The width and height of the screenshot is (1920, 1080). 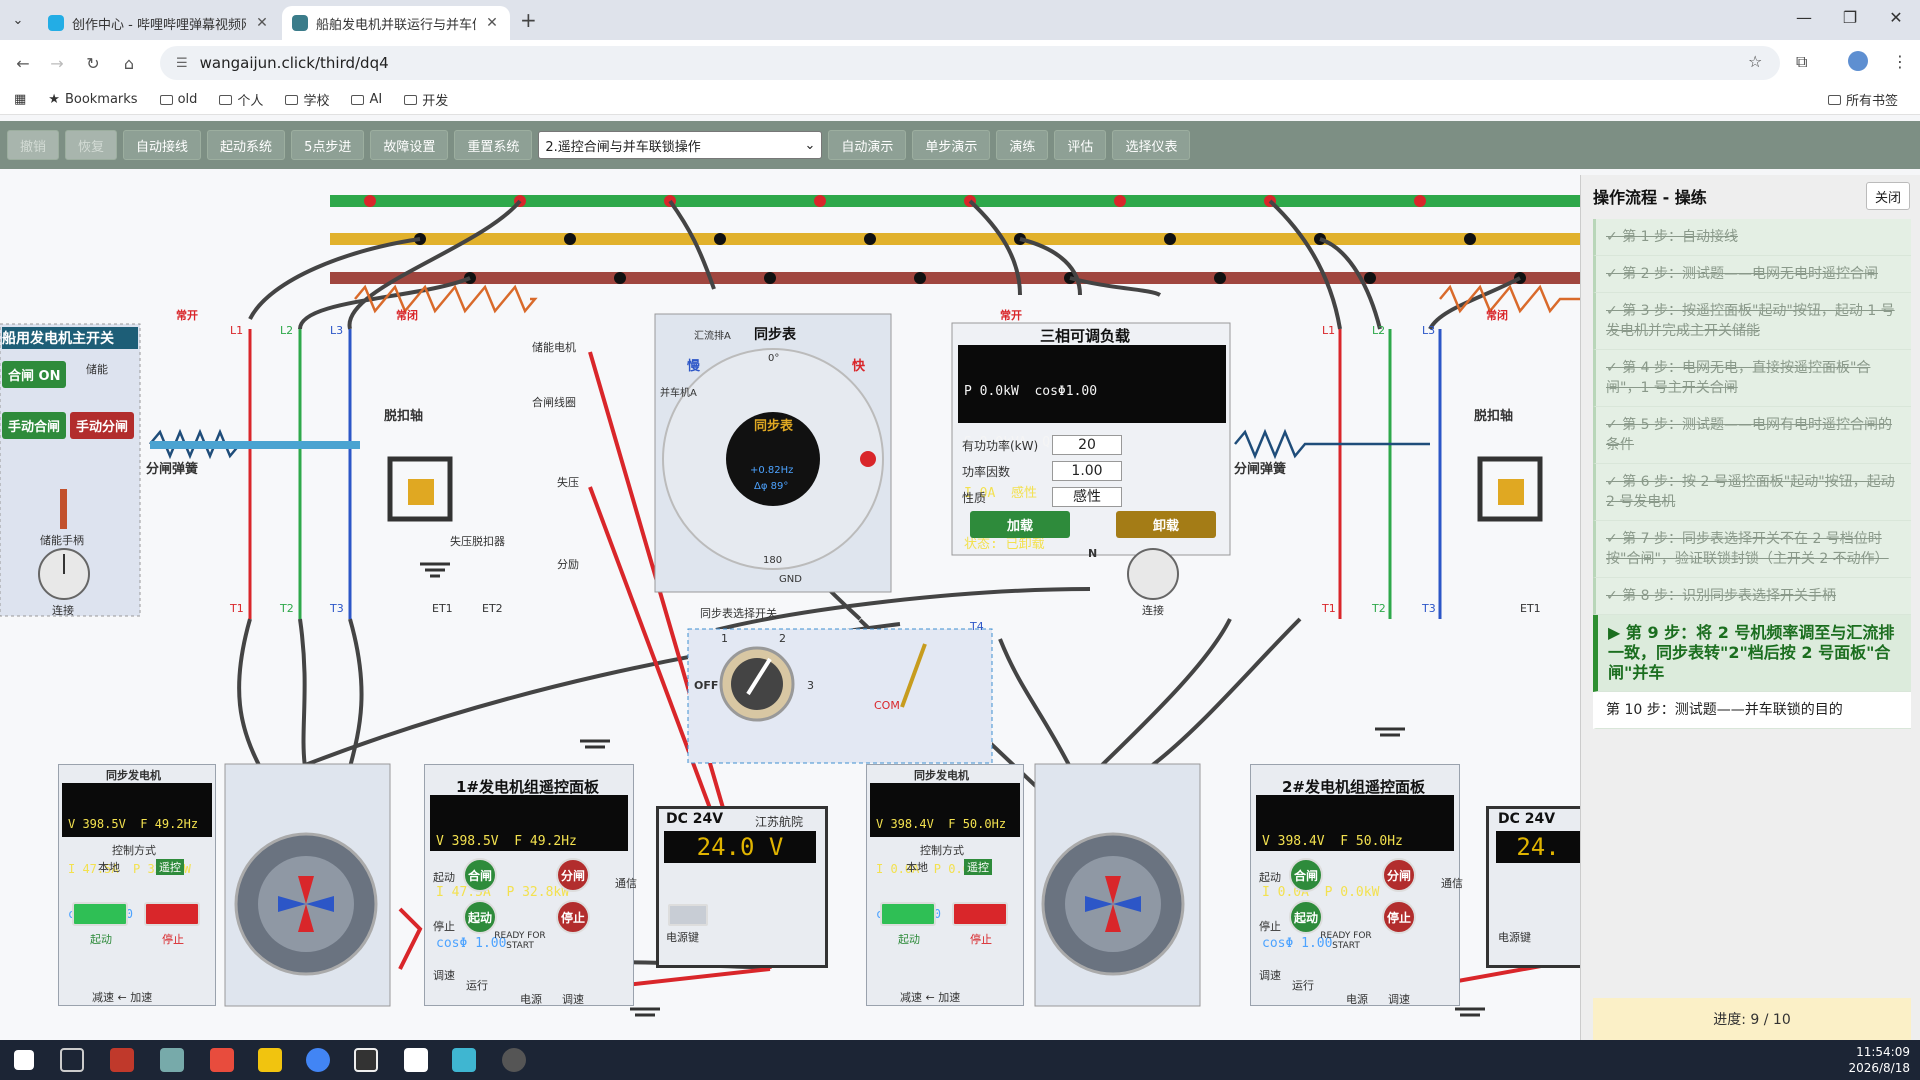 I want to click on close-on-indicator: 合闸 ON, so click(x=34, y=374).